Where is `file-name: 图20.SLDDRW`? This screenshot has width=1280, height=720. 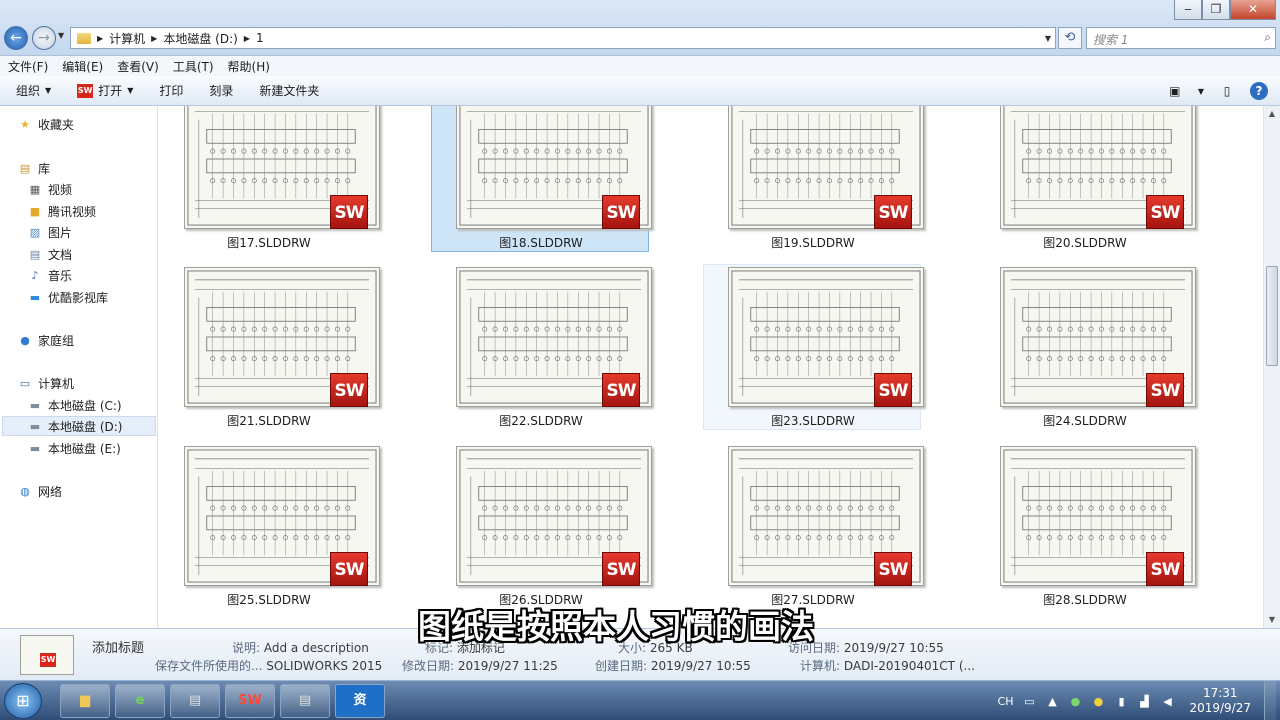
file-name: 图20.SLDDRW is located at coordinates (1085, 242).